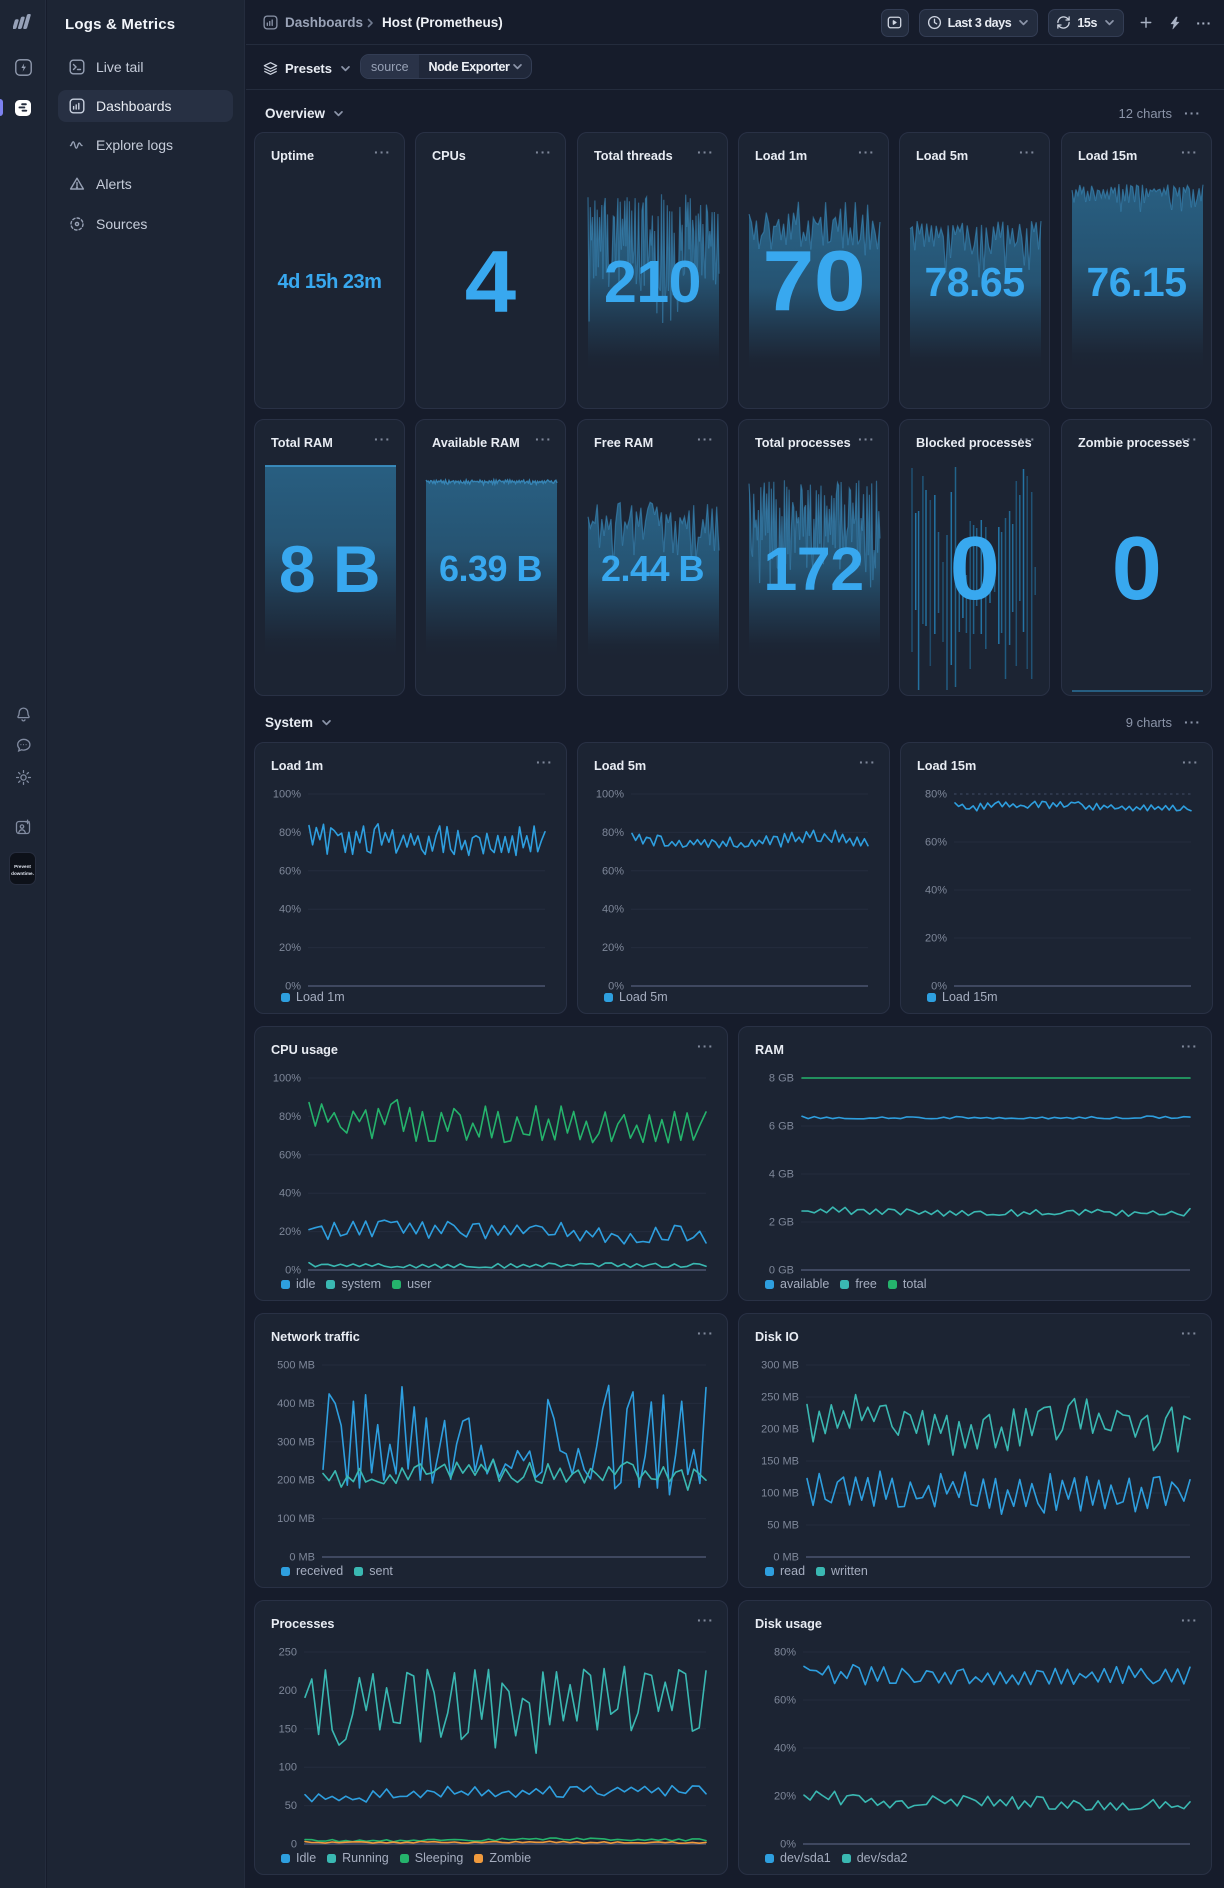  What do you see at coordinates (288, 1768) in the screenshot?
I see `svg-text: 100` at bounding box center [288, 1768].